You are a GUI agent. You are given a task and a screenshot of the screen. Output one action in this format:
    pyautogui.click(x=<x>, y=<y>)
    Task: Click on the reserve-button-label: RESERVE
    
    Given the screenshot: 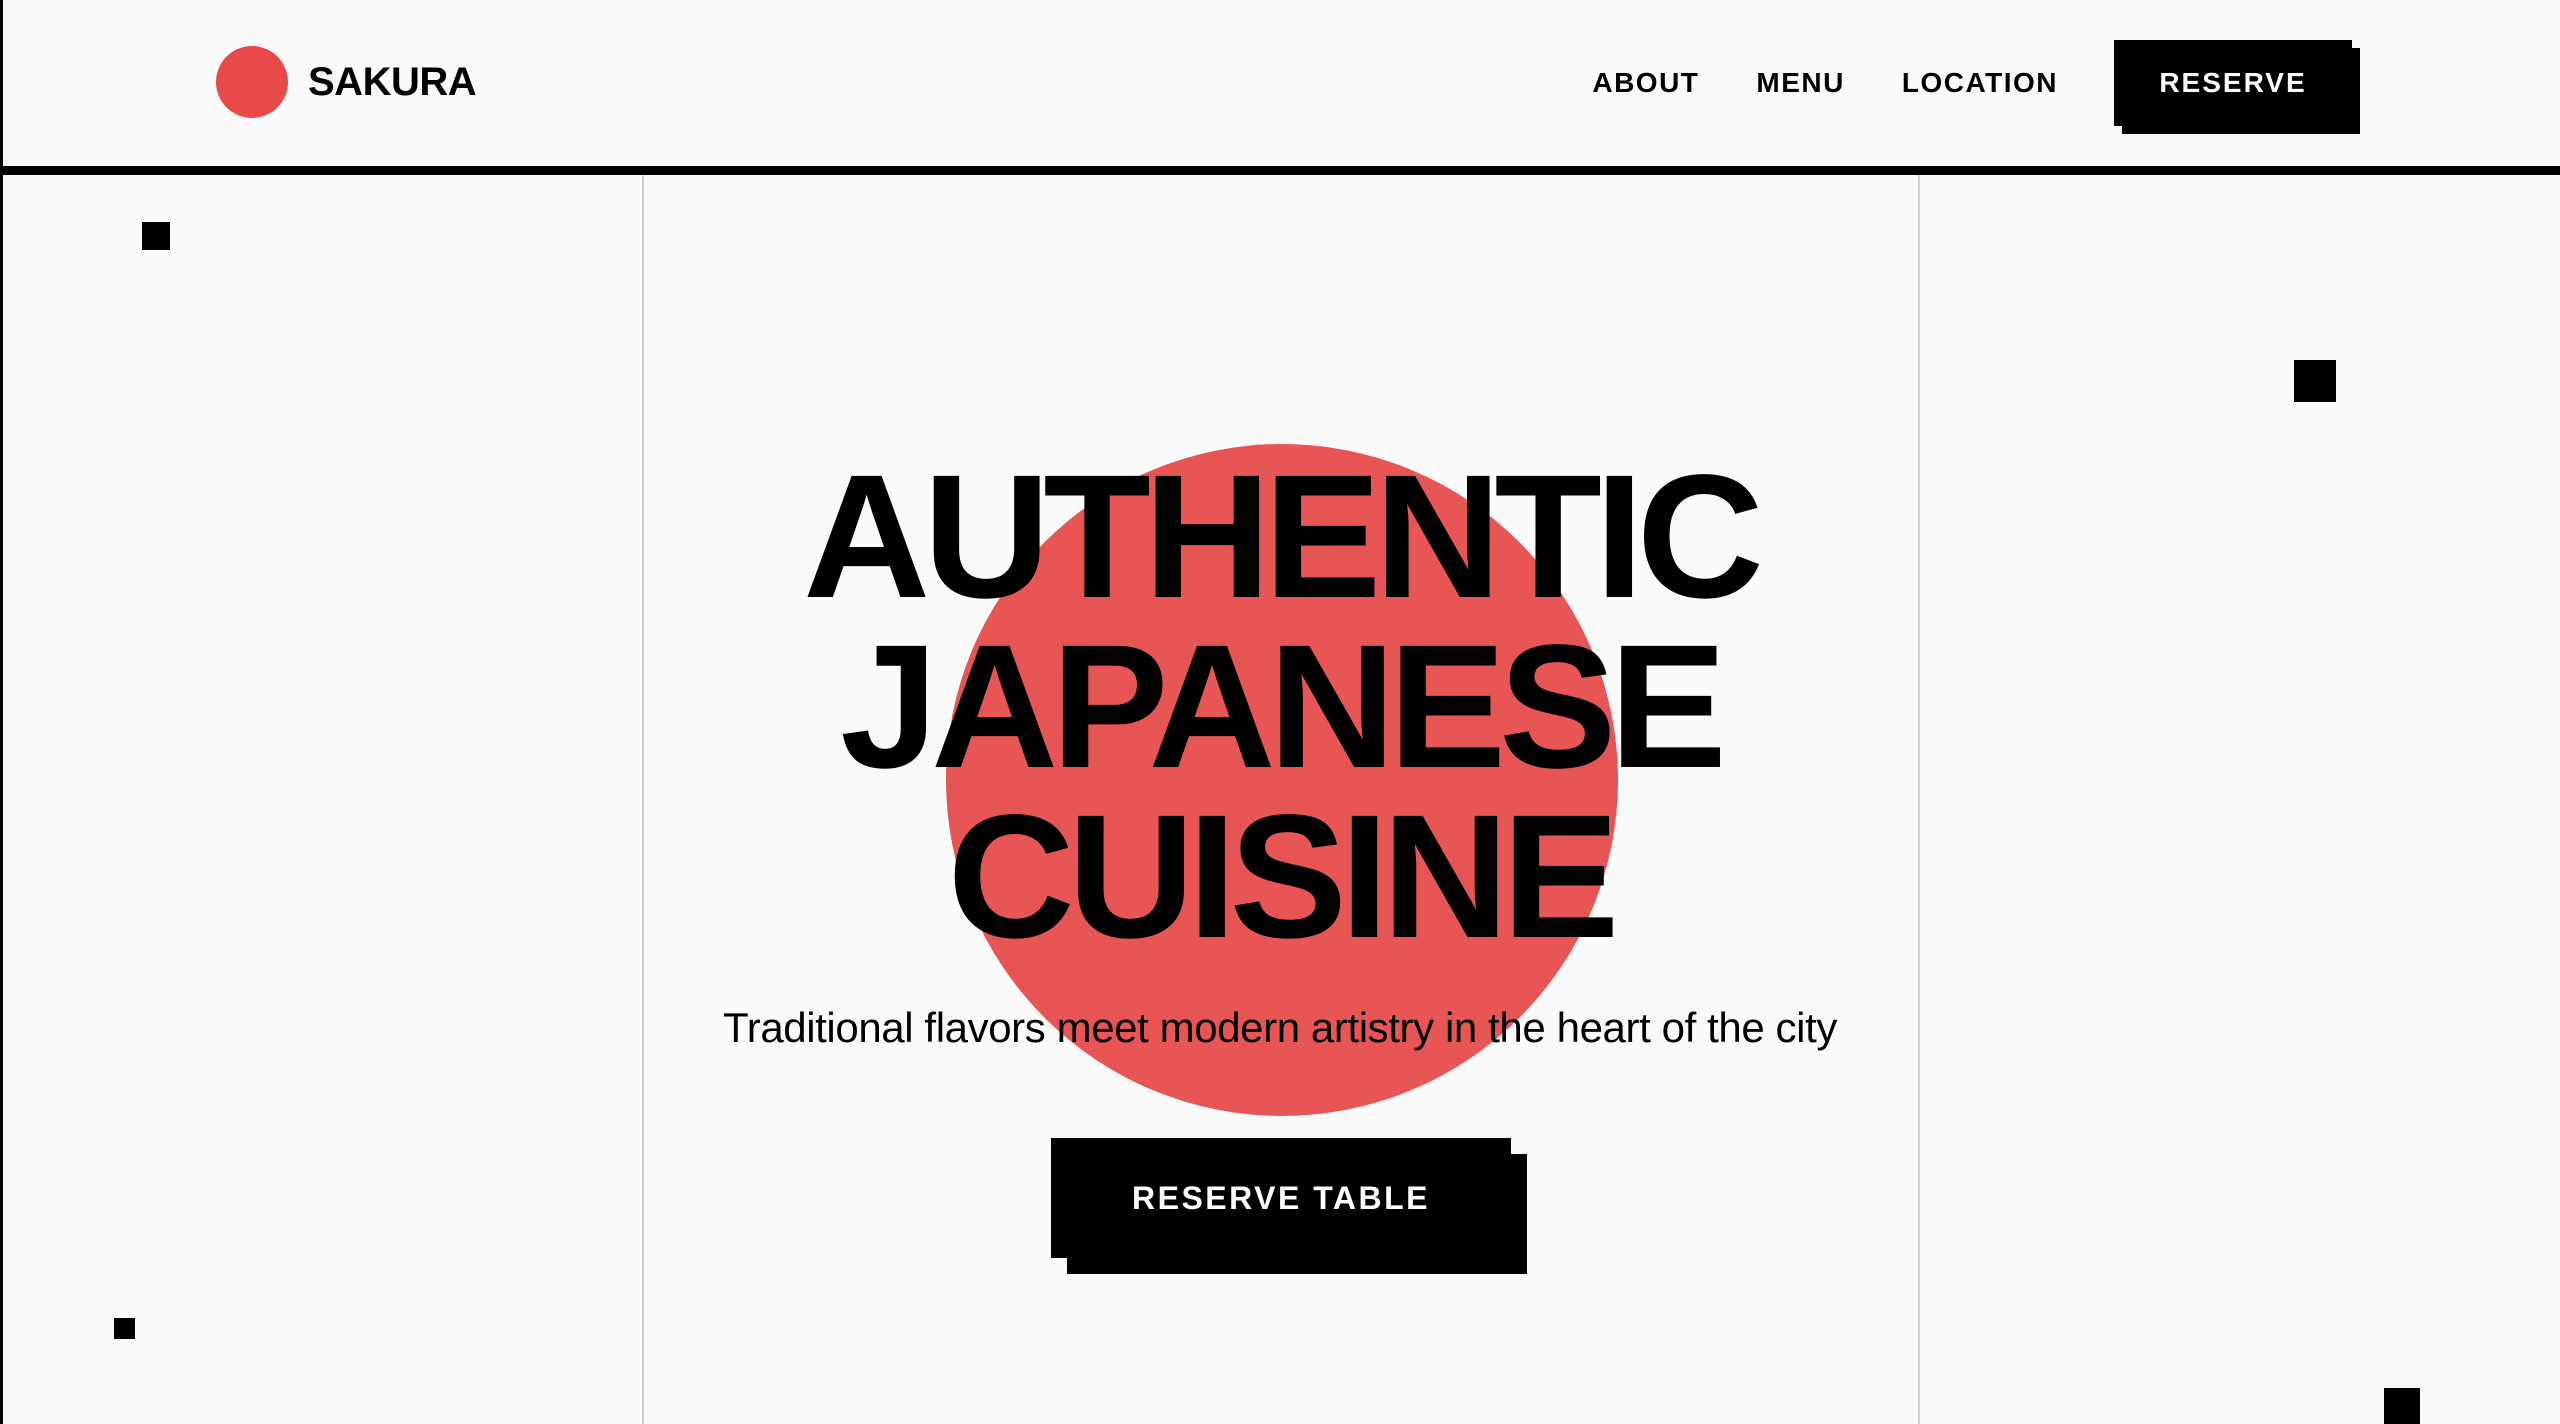 What is the action you would take?
    pyautogui.click(x=2233, y=83)
    